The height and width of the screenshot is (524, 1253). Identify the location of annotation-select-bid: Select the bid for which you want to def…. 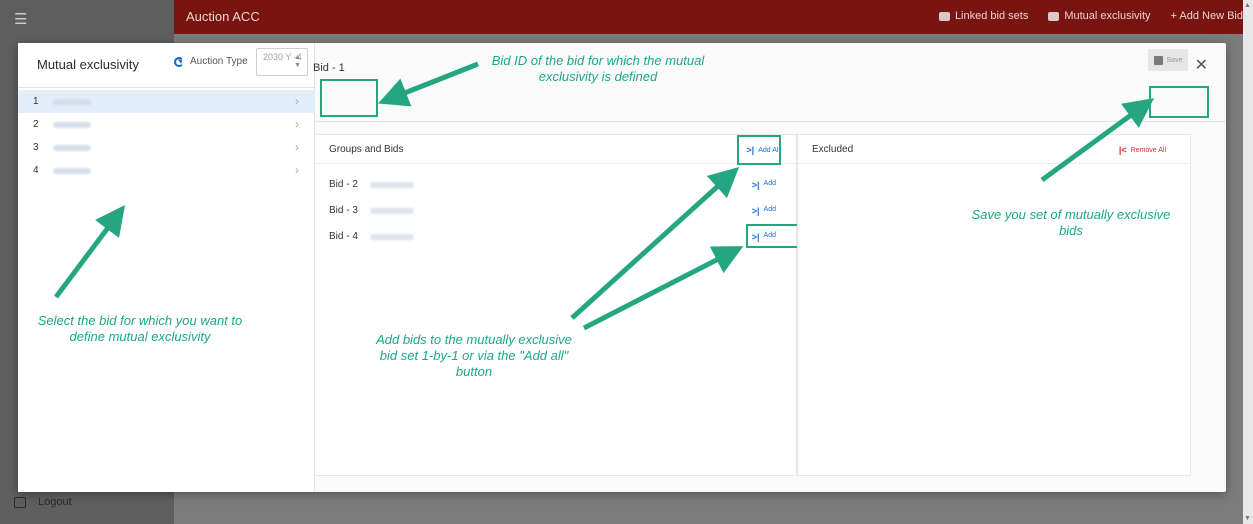
(140, 328).